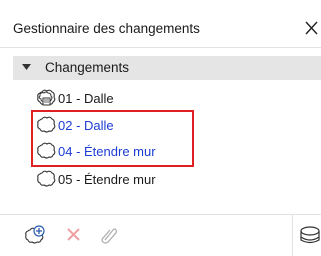 Image resolution: width=321 pixels, height=256 pixels. I want to click on delete-button, so click(74, 235).